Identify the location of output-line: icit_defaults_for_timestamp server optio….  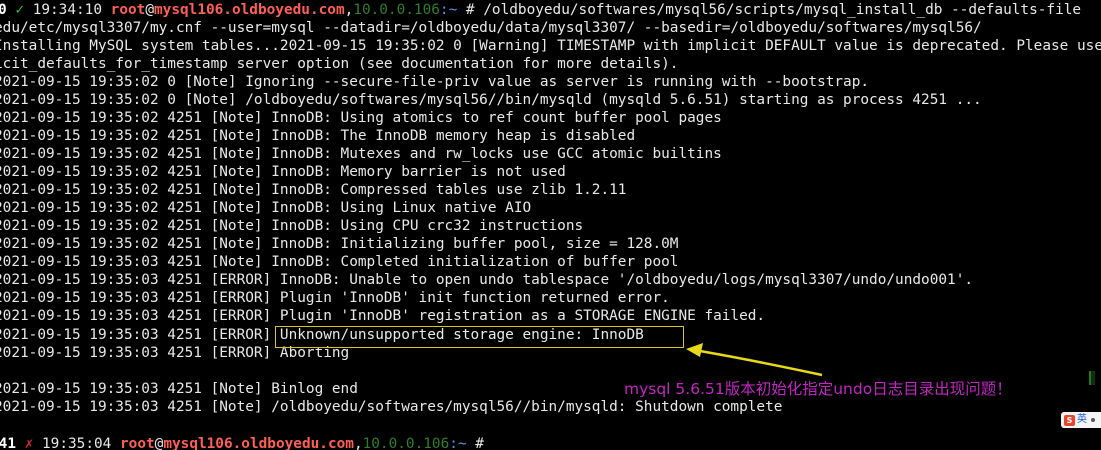
(339, 64).